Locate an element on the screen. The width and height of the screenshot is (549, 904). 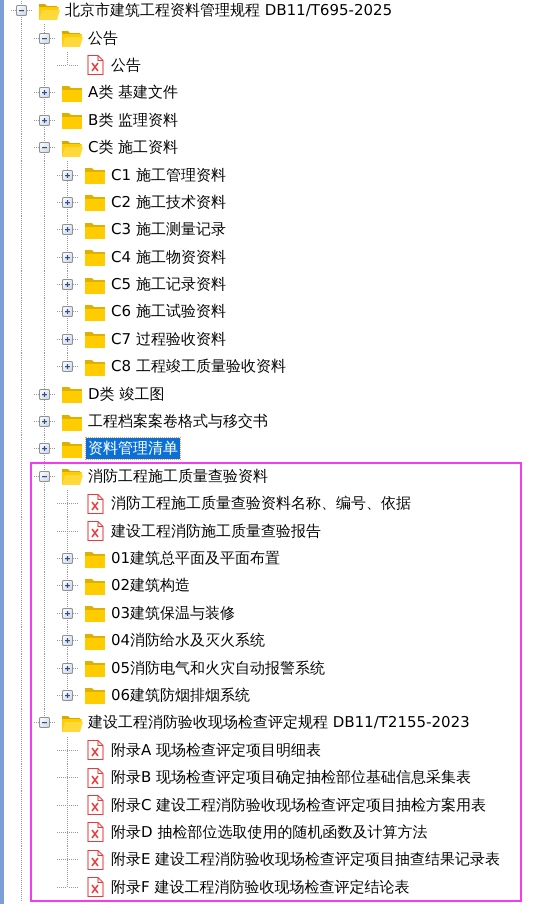
tree-item: C4 施工物资资料 is located at coordinates (168, 257).